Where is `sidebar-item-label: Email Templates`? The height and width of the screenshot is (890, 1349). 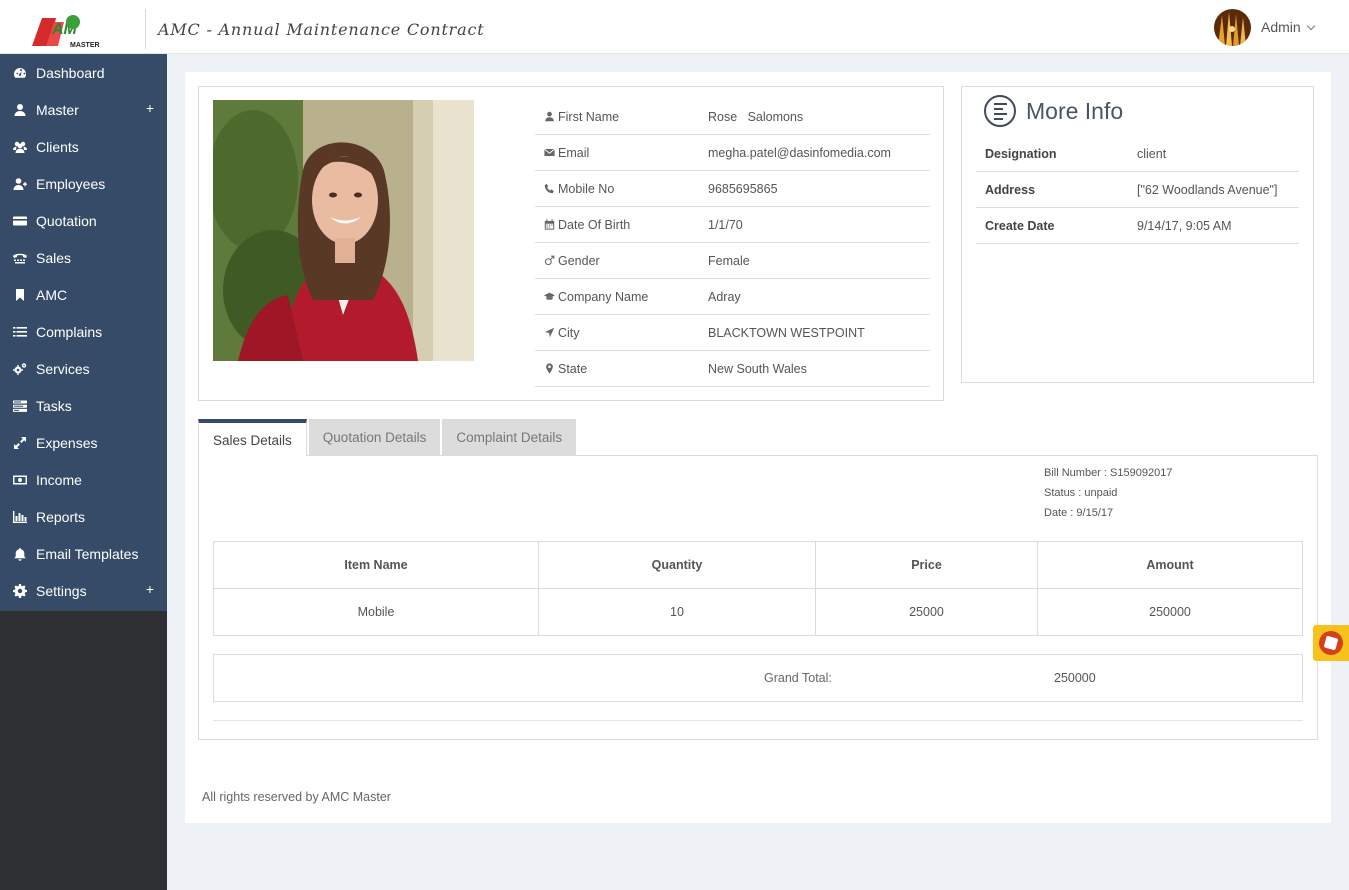
sidebar-item-label: Email Templates is located at coordinates (87, 553).